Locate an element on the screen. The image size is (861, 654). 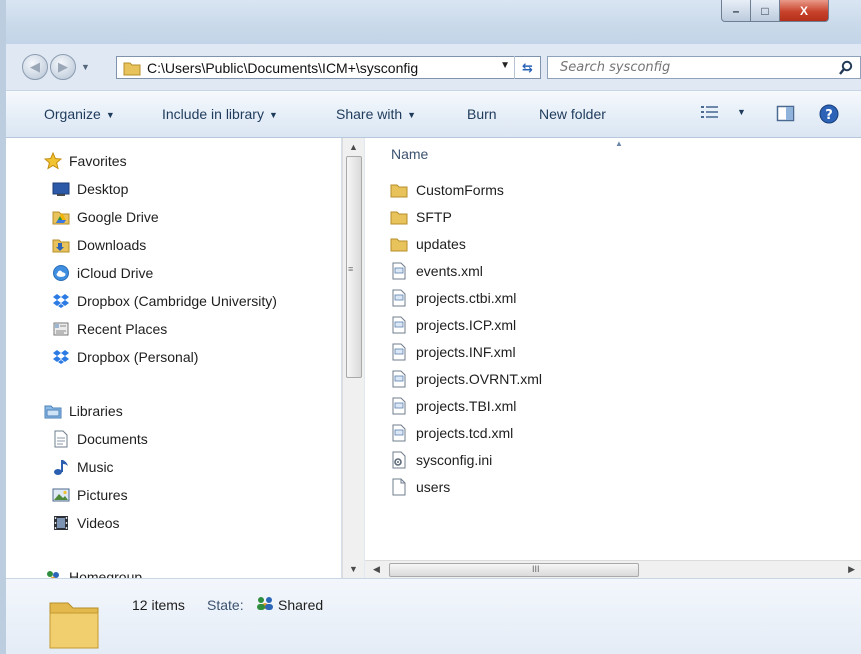
file-item-events-xml: events.xml is located at coordinates (436, 271).